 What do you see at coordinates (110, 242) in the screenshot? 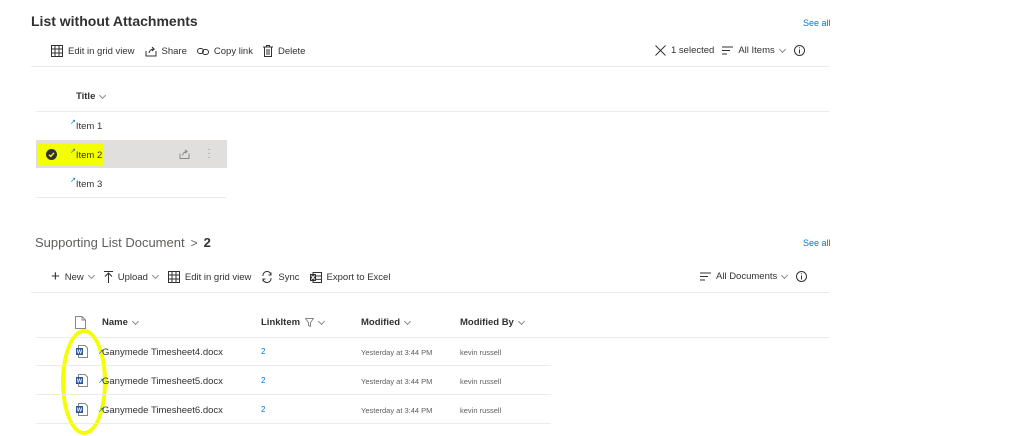
I see `breadcrumb-parent: Supporting List Document` at bounding box center [110, 242].